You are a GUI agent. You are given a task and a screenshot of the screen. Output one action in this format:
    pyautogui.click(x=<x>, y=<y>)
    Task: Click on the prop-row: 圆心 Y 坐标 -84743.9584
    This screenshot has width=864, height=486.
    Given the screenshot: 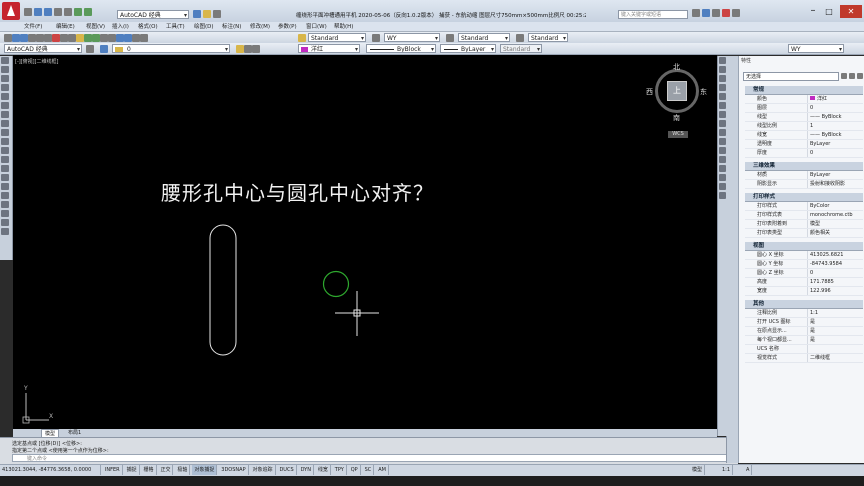 What is the action you would take?
    pyautogui.click(x=804, y=264)
    